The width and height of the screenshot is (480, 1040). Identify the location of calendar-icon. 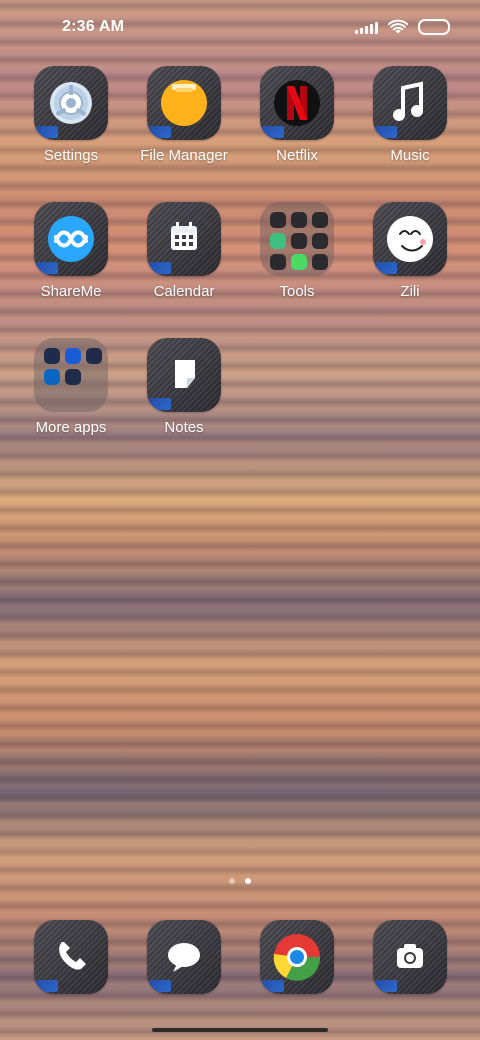
(184, 239).